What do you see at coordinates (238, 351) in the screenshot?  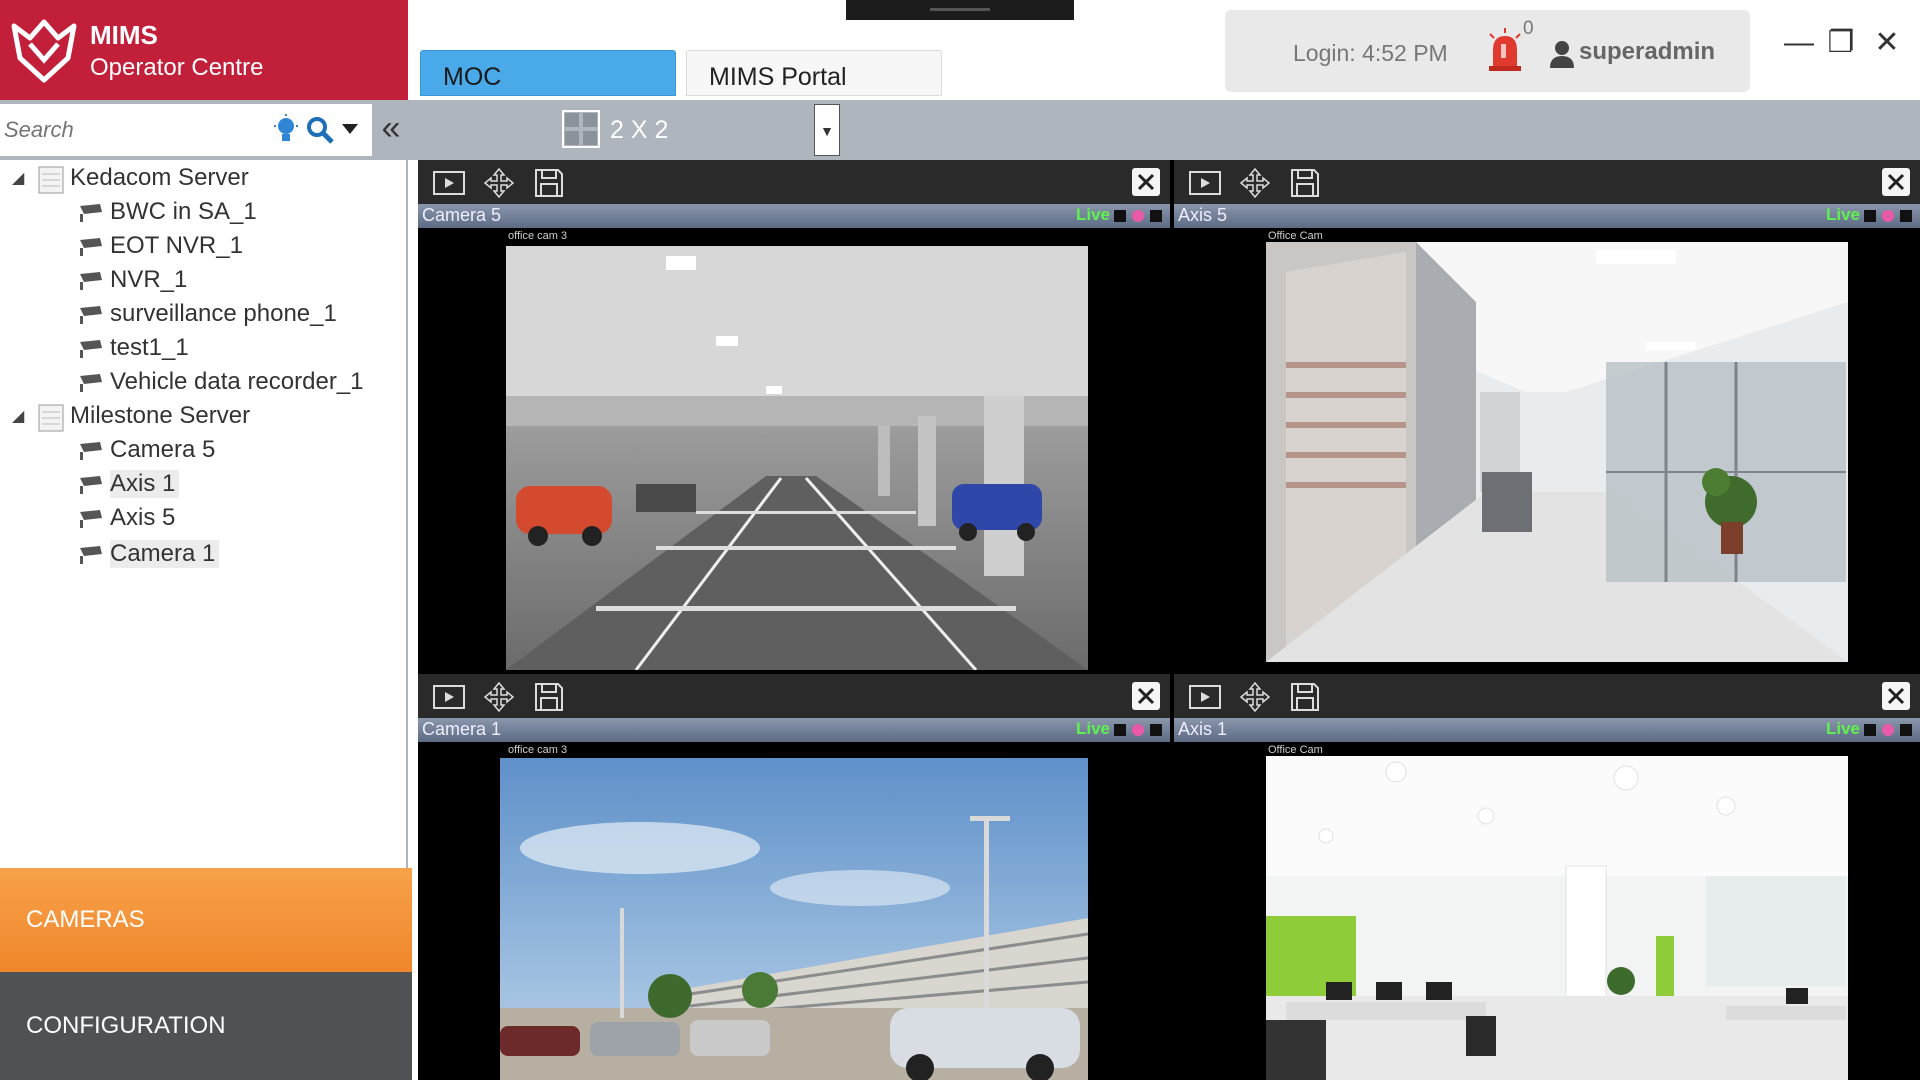 I see `tree-camera-test1-1: test1_1` at bounding box center [238, 351].